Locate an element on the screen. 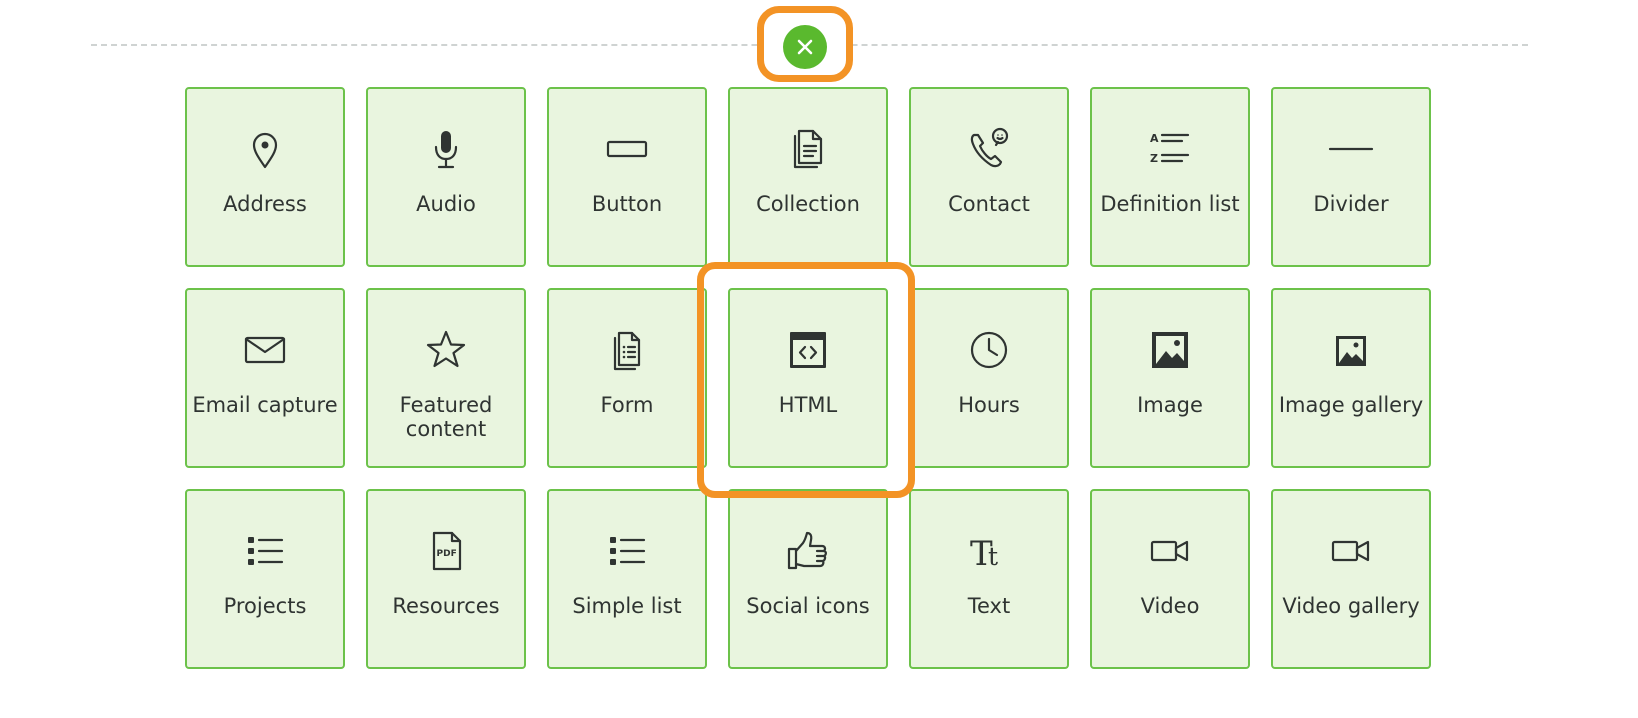  text-icon: Tt is located at coordinates (989, 551).